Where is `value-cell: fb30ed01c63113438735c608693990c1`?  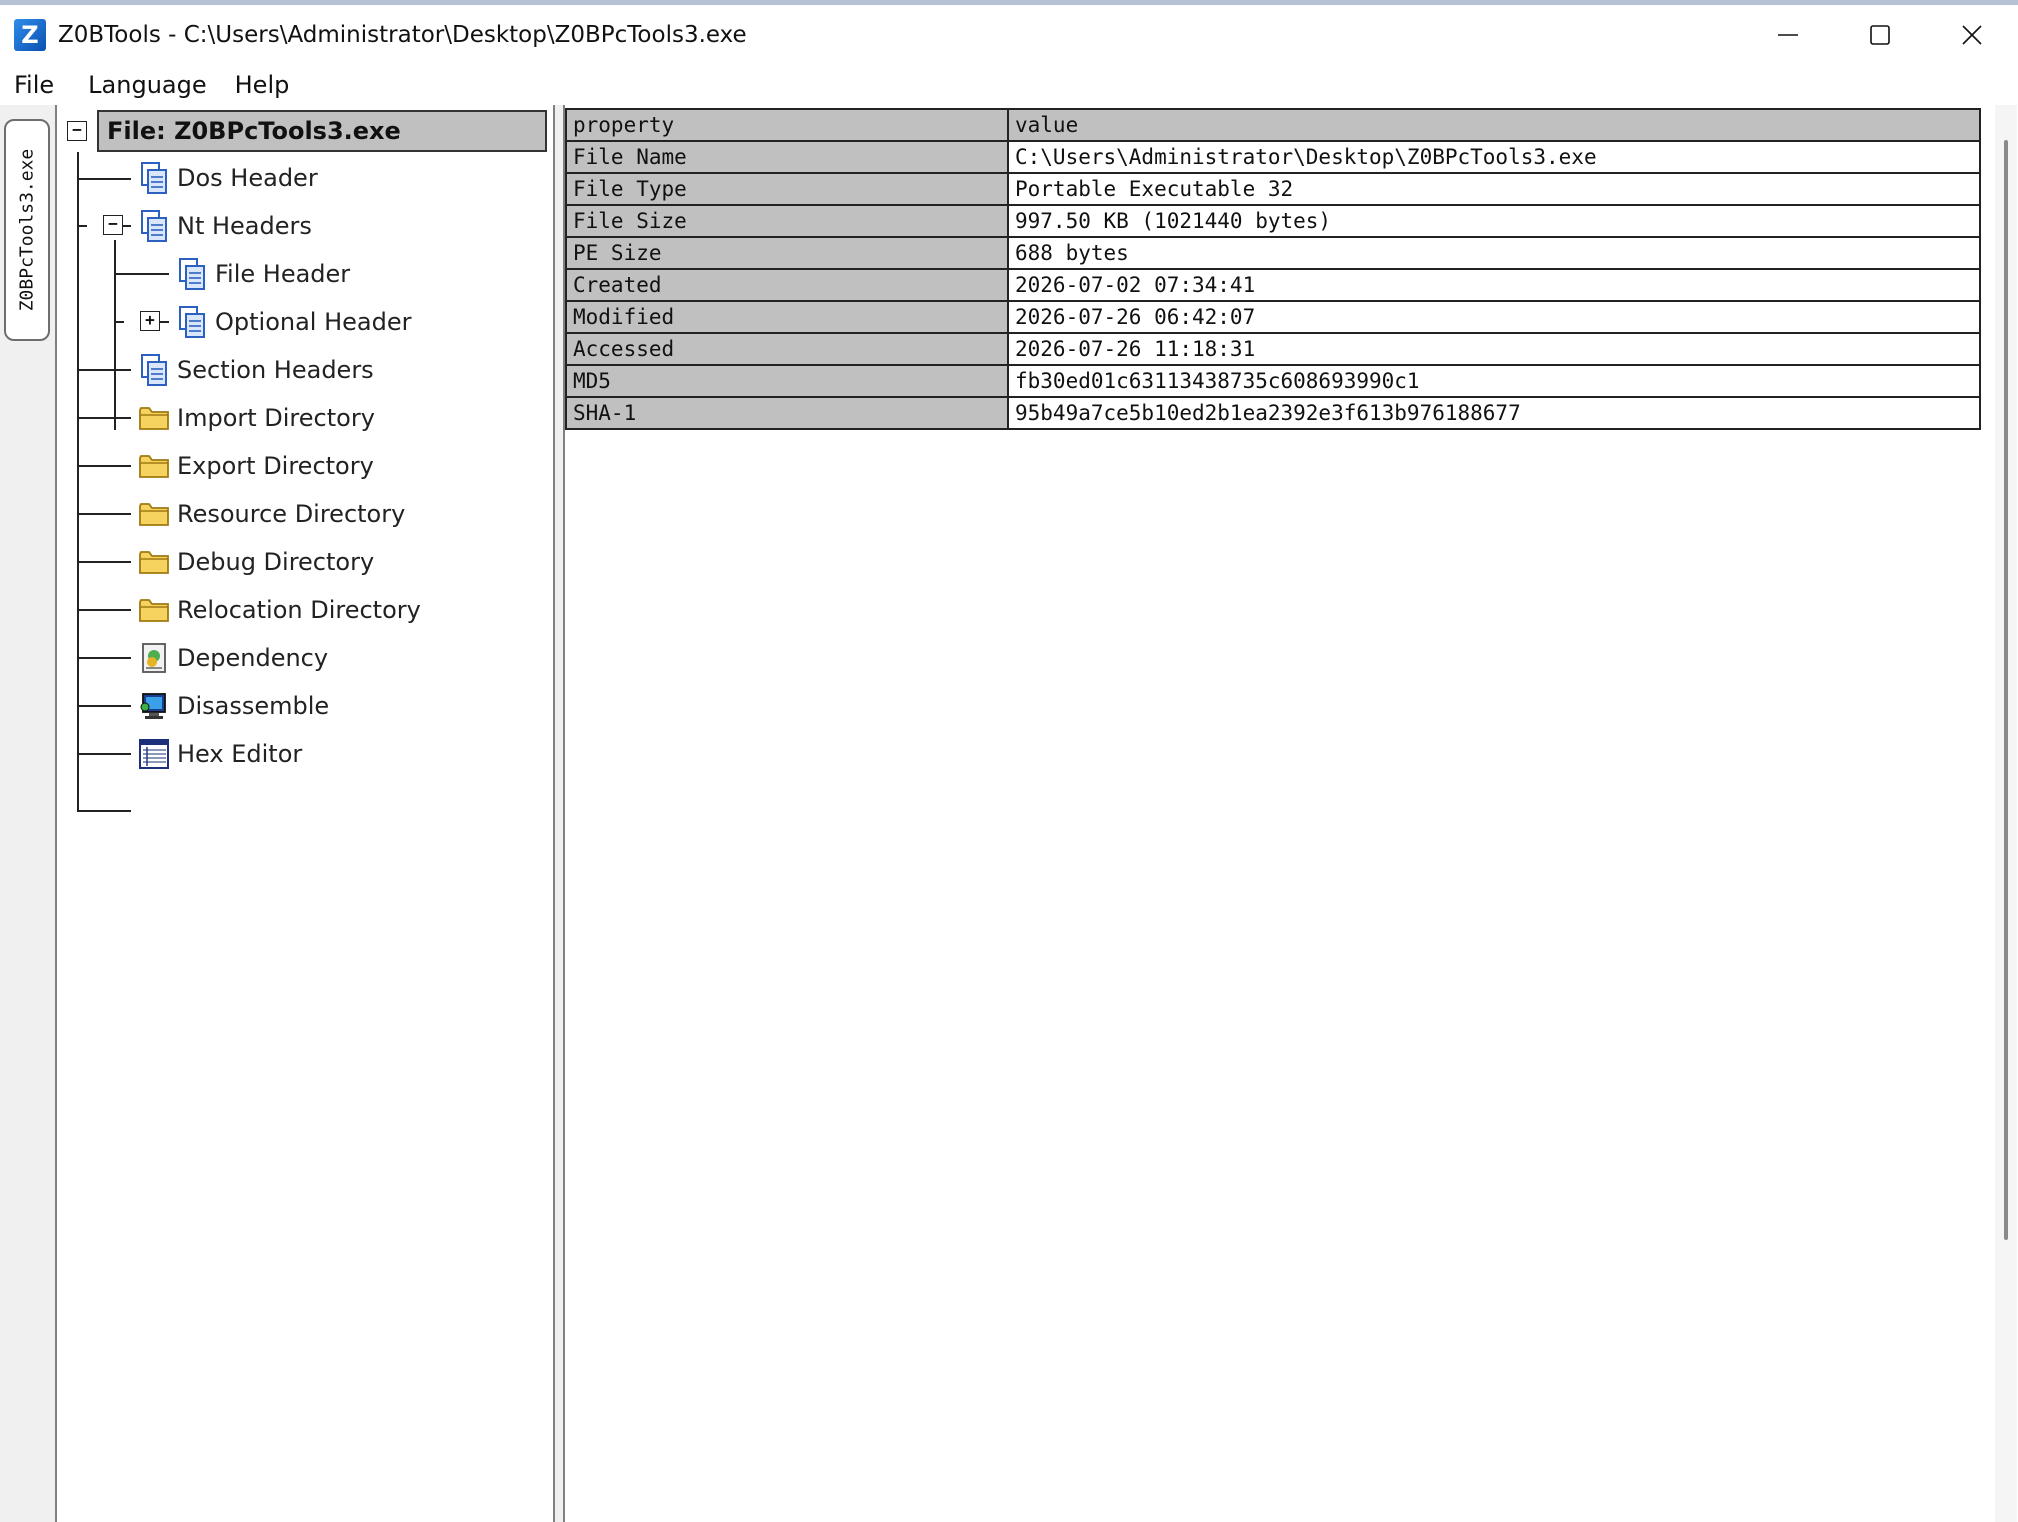 value-cell: fb30ed01c63113438735c608693990c1 is located at coordinates (1494, 381).